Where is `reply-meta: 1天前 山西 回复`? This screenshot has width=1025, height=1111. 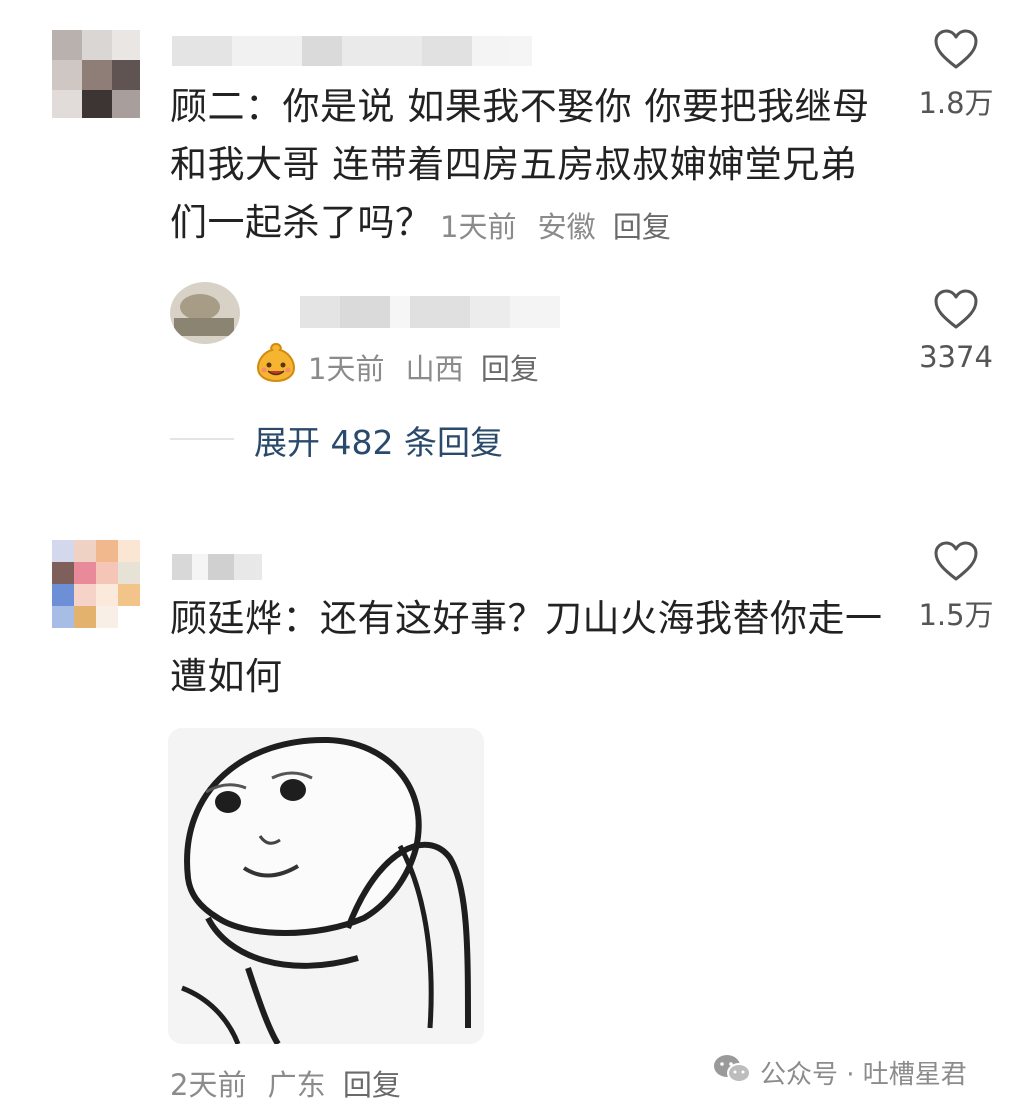 reply-meta: 1天前 山西 回复 is located at coordinates (423, 367).